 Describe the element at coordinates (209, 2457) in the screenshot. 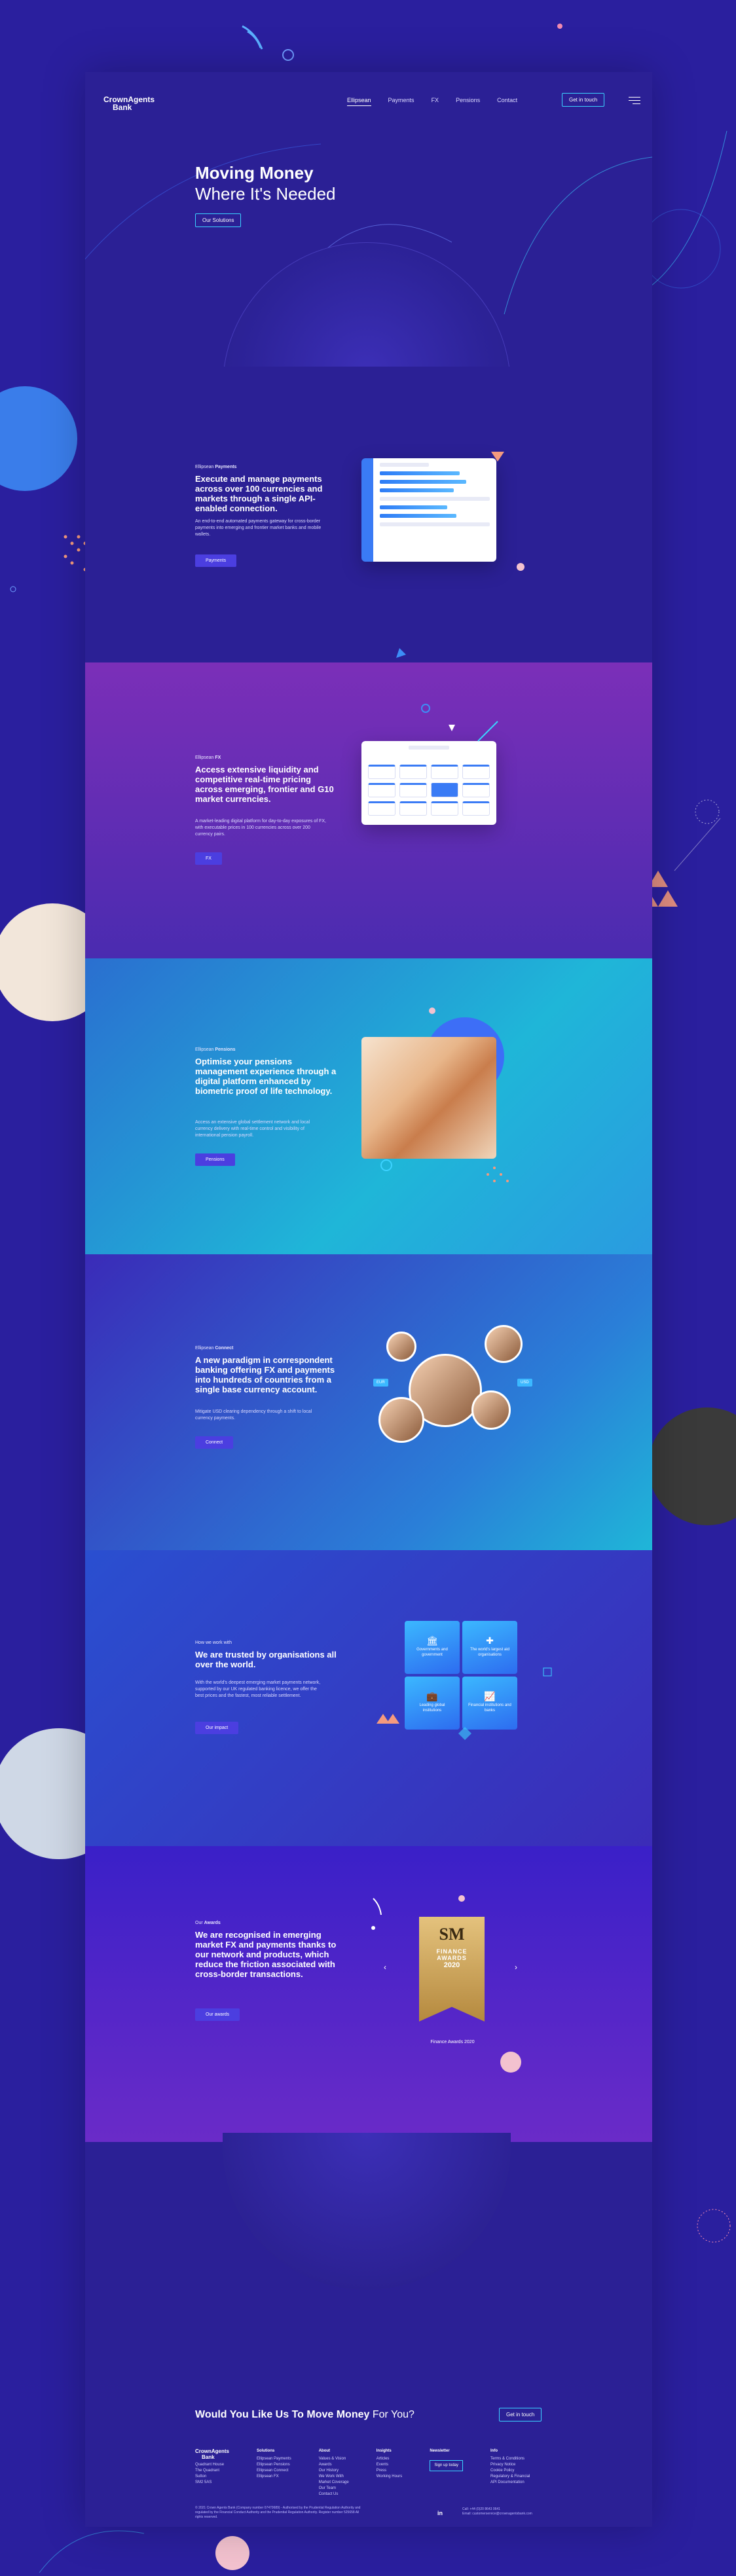

I see `footer-brand-line2: Bank` at that location.